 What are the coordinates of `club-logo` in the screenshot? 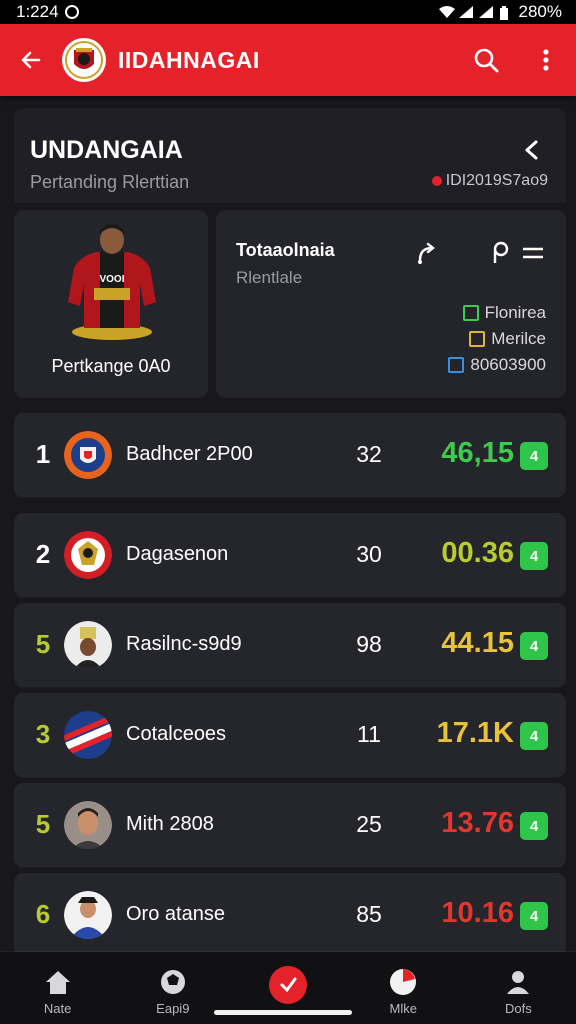 It's located at (84, 60).